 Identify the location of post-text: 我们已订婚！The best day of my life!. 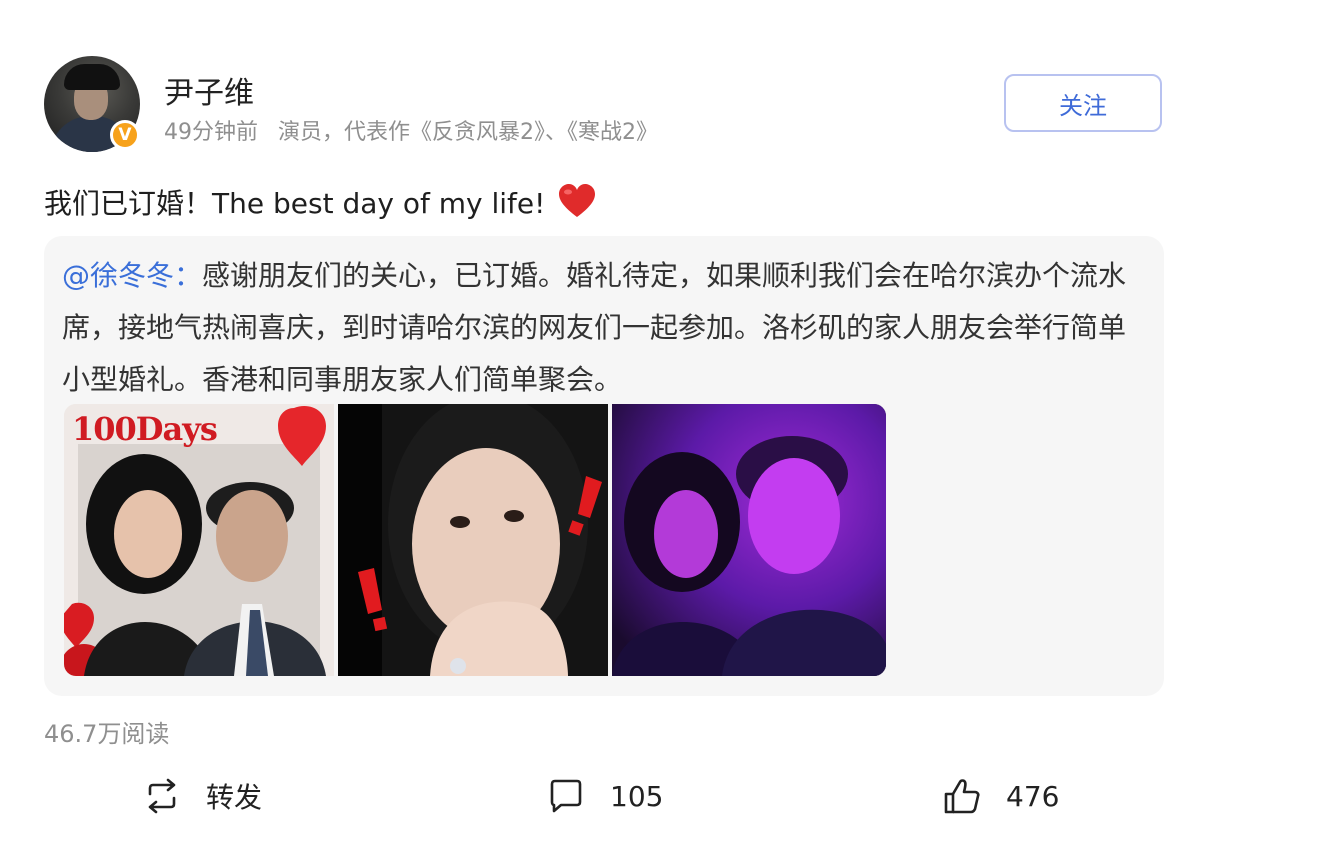
(320, 202).